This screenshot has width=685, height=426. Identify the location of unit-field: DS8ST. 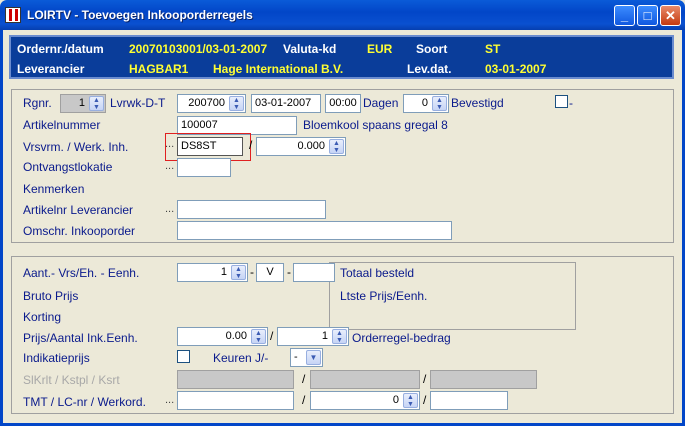
(210, 146).